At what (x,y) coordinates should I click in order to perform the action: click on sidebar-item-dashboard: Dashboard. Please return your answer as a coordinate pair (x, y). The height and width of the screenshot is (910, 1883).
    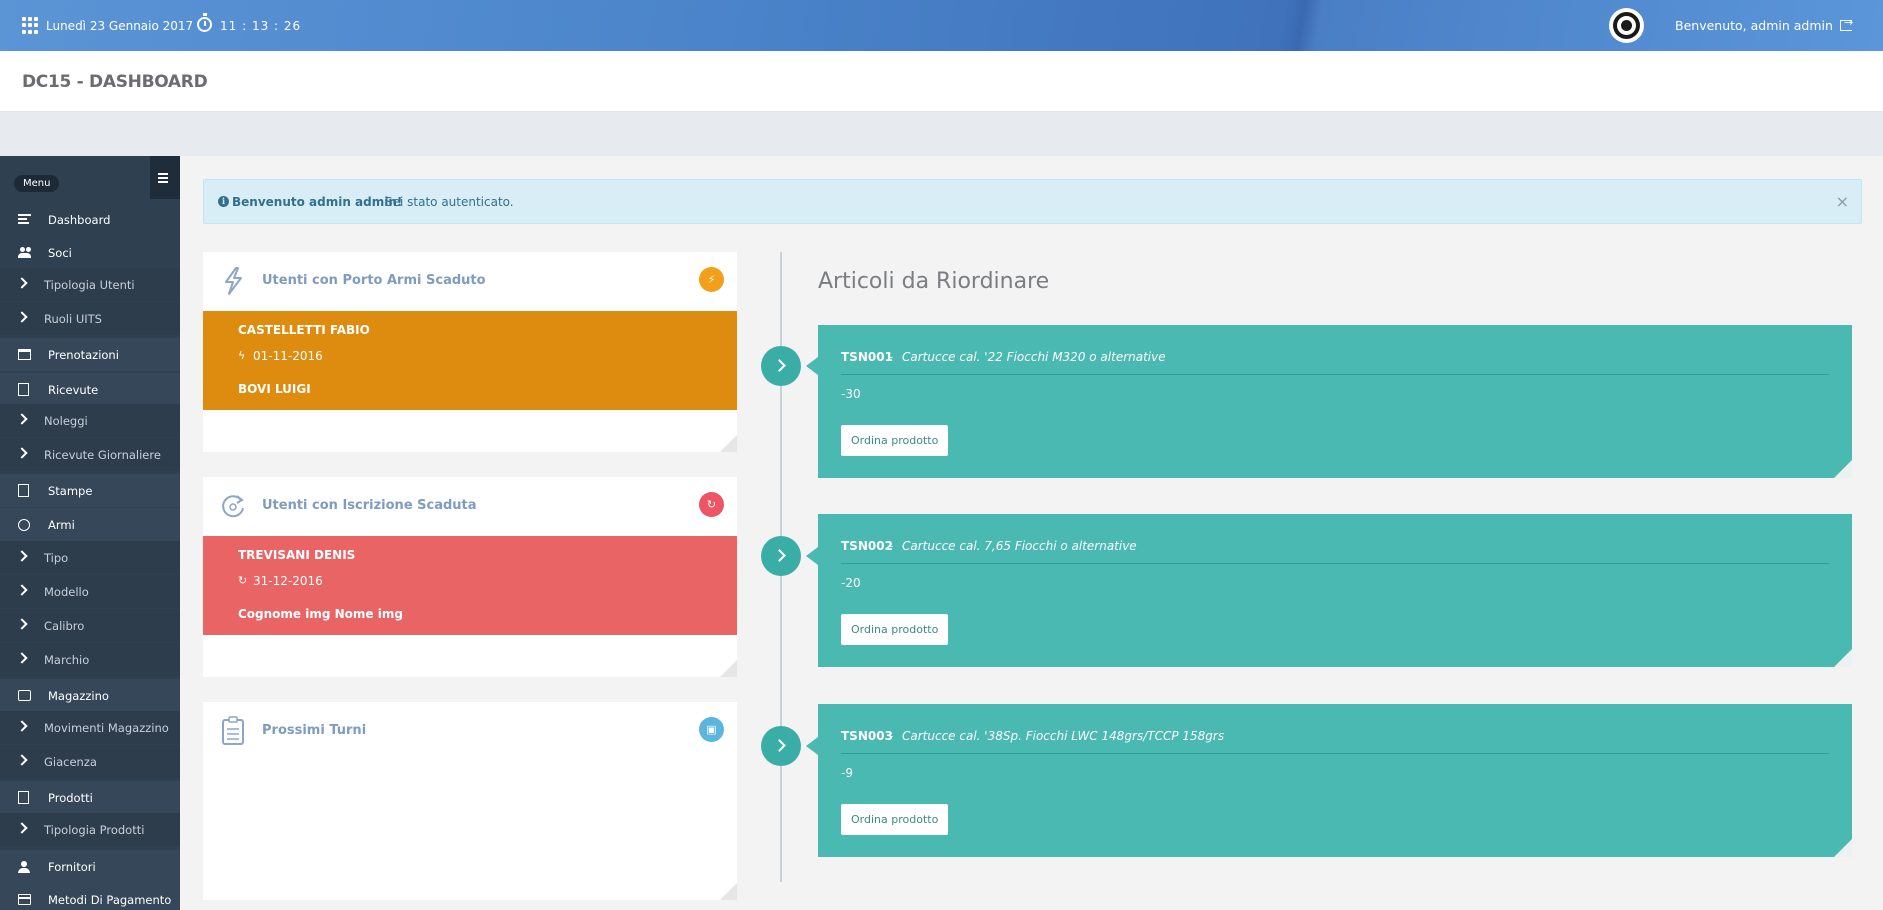
    Looking at the image, I should click on (90, 219).